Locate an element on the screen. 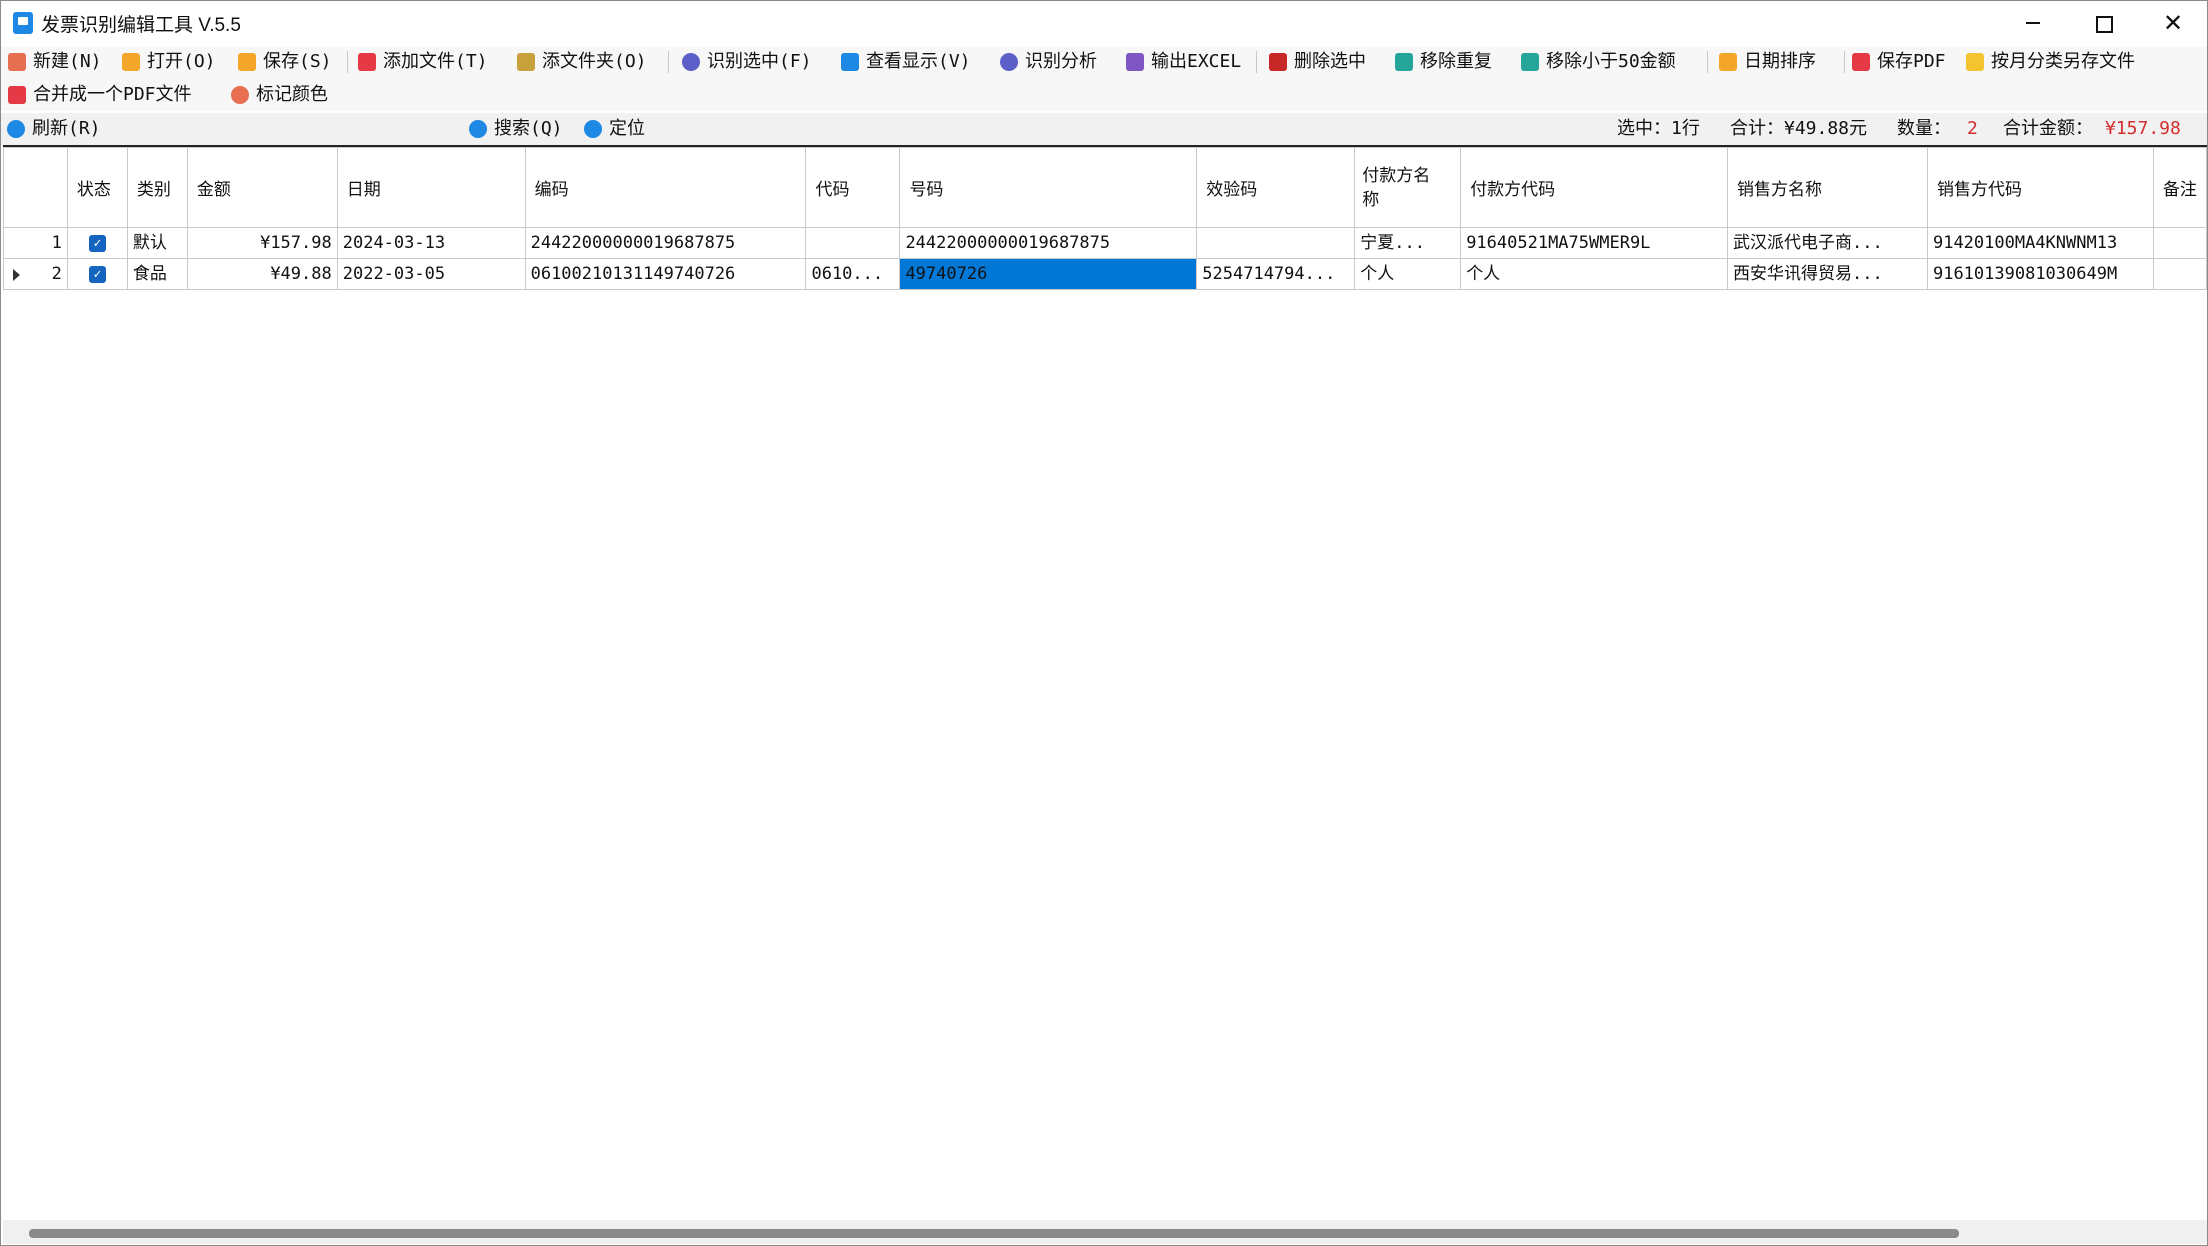 This screenshot has height=1246, width=2208. new-doc-icon is located at coordinates (17, 62).